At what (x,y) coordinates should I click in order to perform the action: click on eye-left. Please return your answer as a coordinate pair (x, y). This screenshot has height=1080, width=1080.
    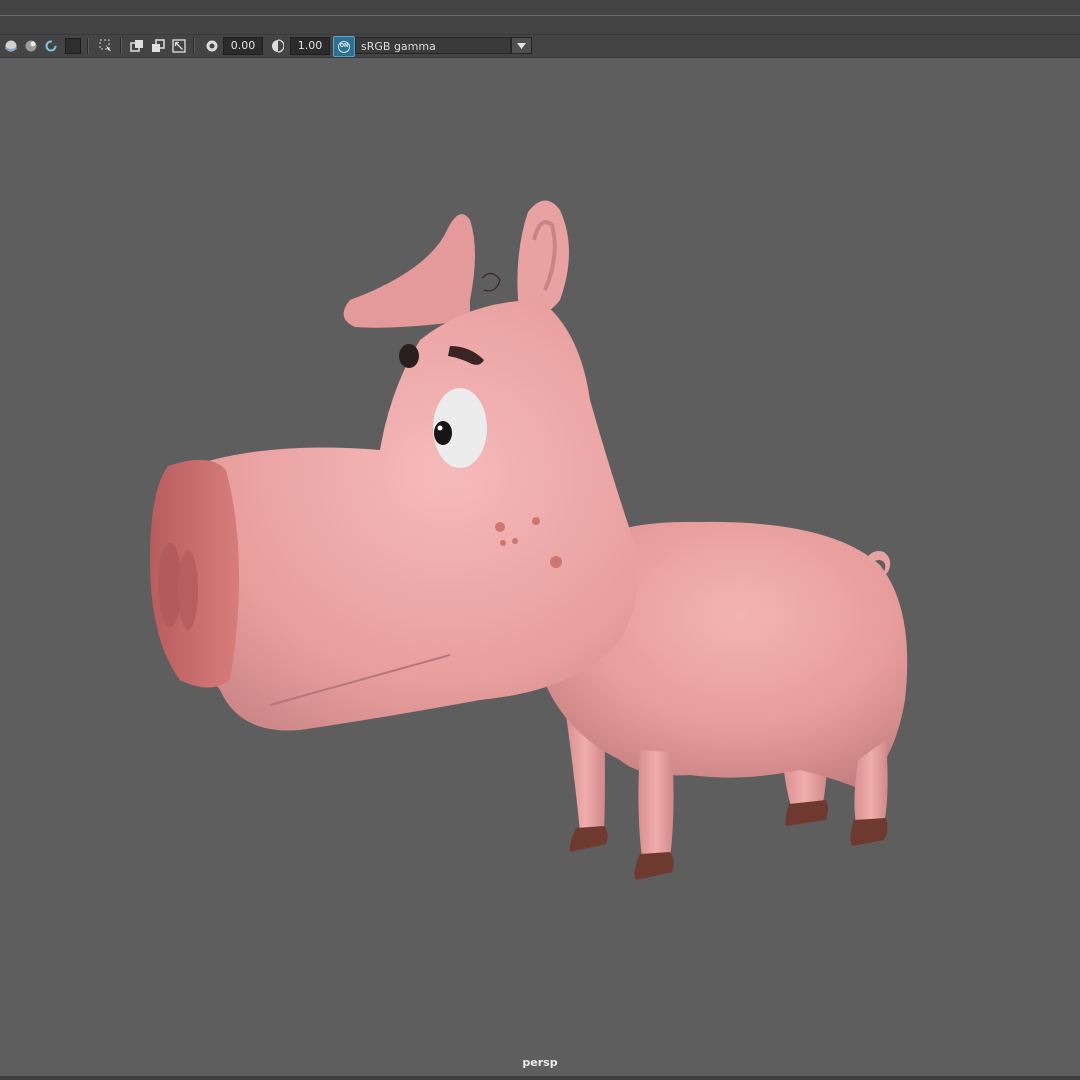
    Looking at the image, I should click on (409, 356).